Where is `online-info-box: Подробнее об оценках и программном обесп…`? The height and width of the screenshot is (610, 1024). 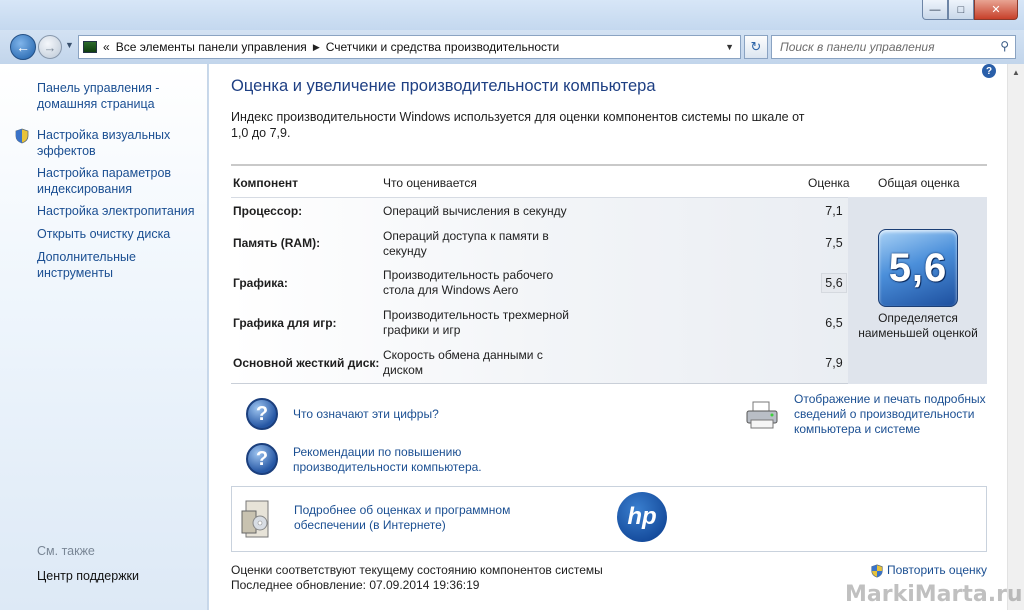 online-info-box: Подробнее об оценках и программном обесп… is located at coordinates (609, 519).